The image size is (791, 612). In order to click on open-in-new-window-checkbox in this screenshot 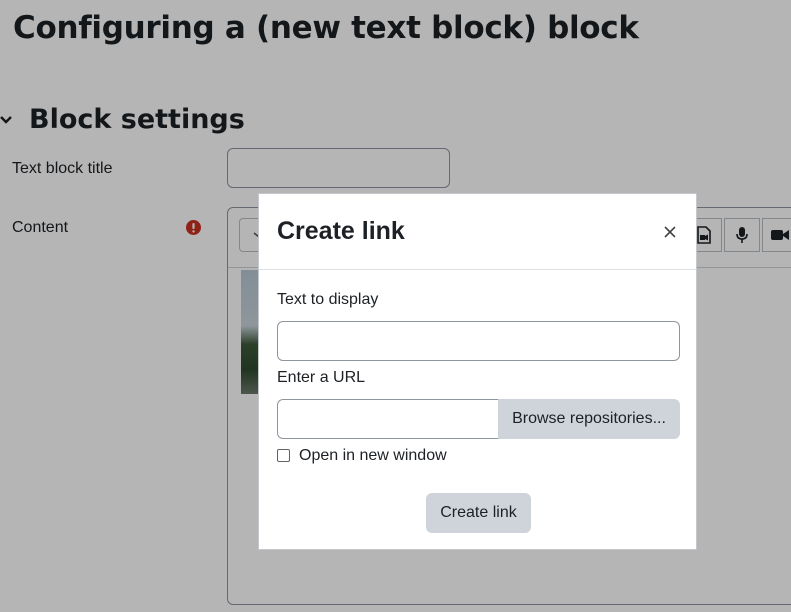, I will do `click(283, 455)`.